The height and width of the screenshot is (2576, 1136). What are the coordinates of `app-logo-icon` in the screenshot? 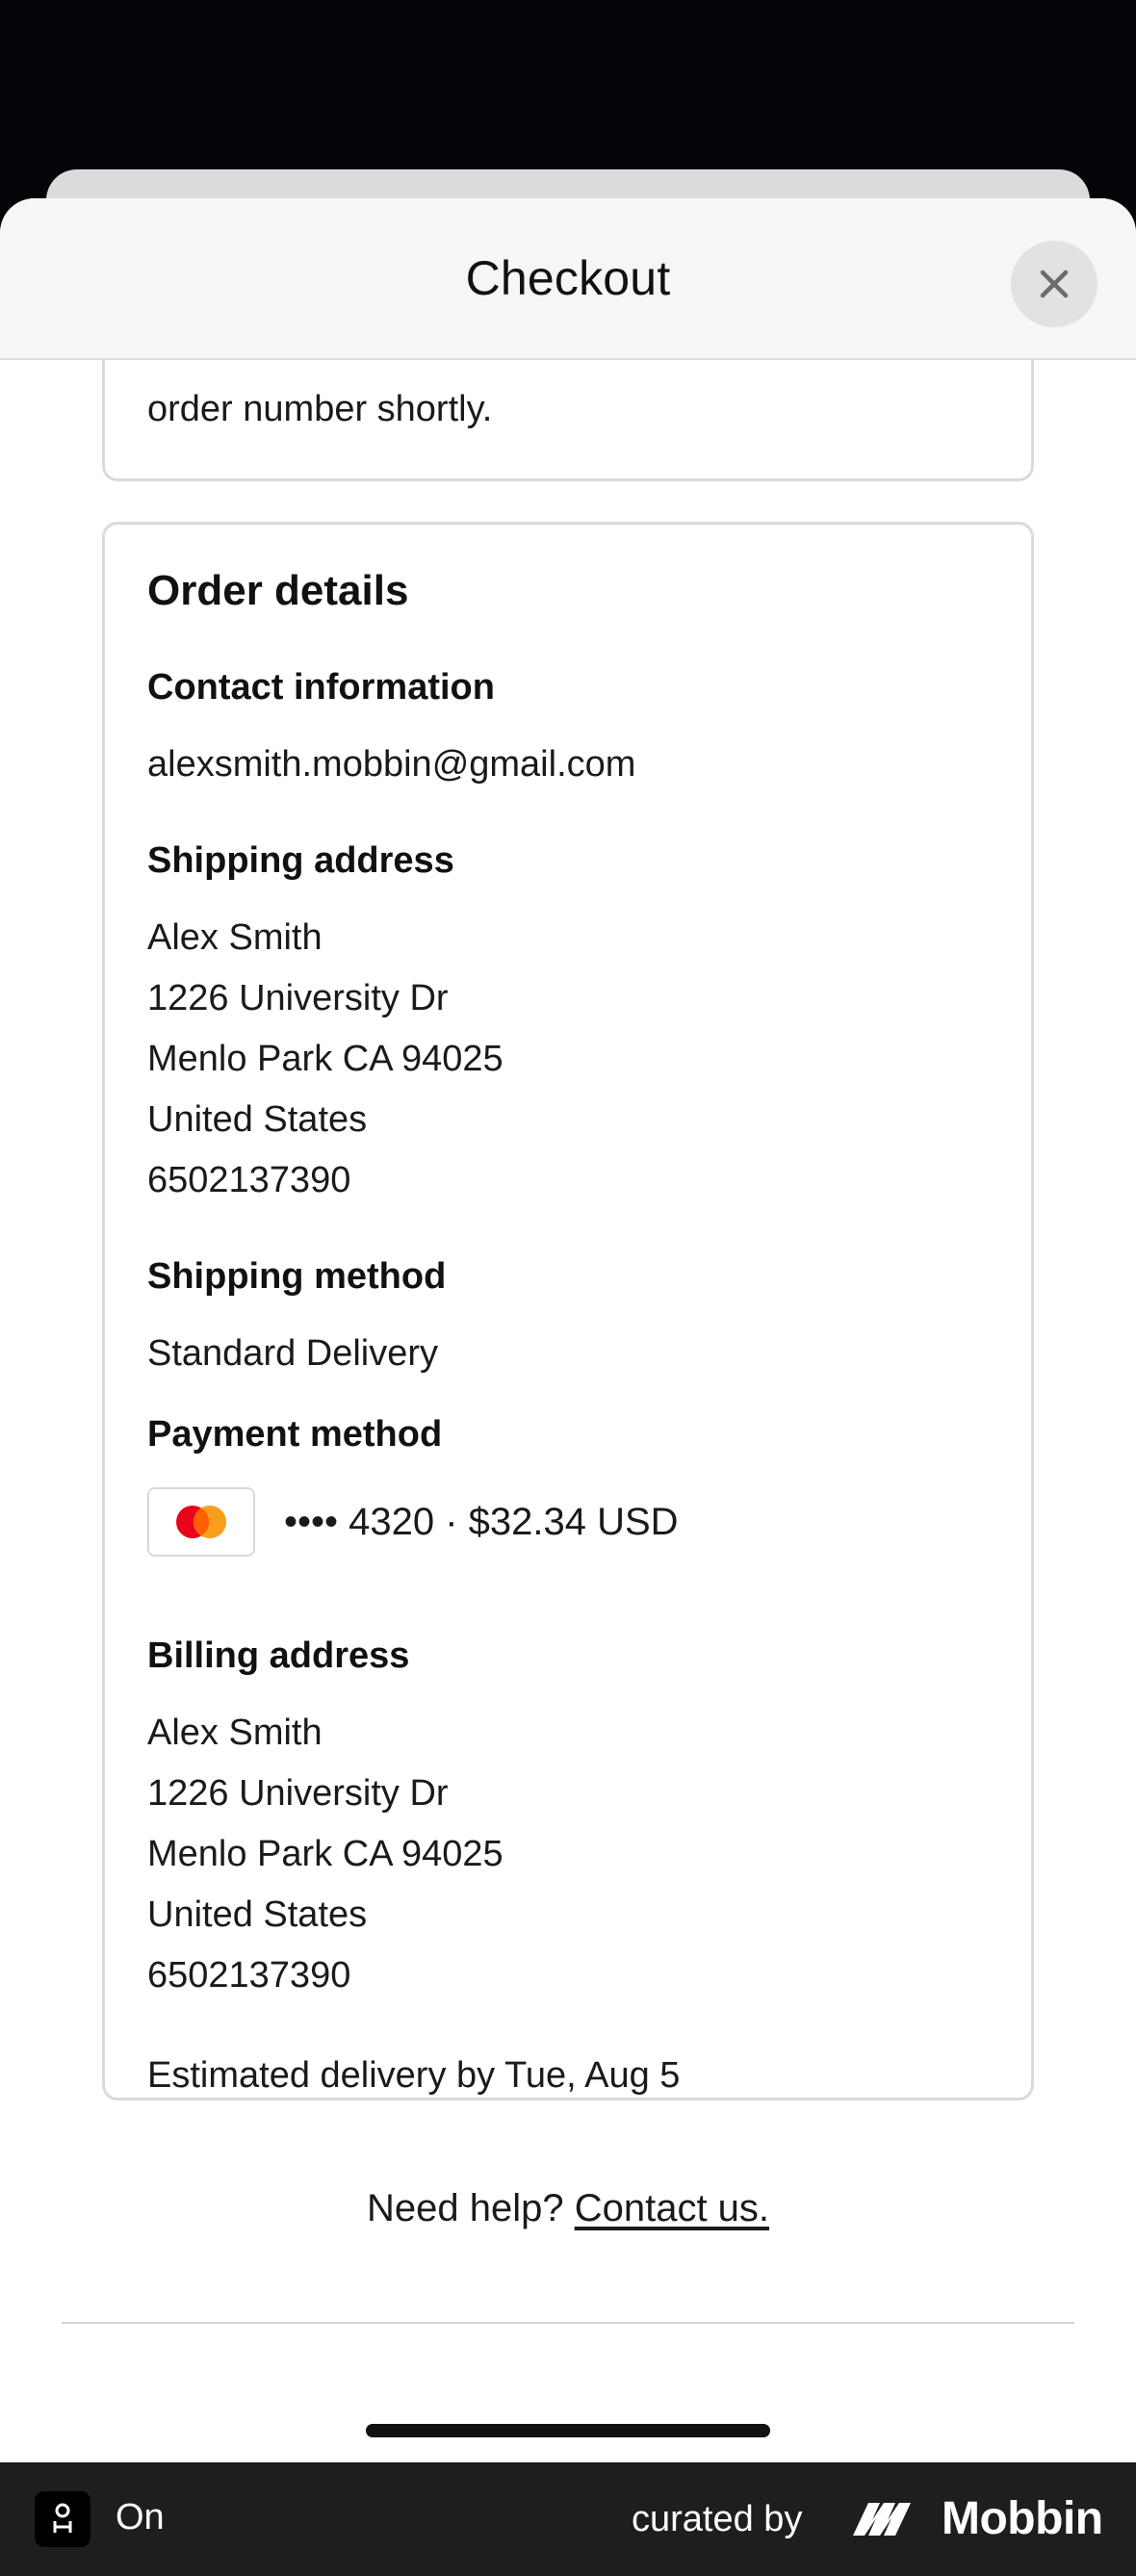 It's located at (63, 2518).